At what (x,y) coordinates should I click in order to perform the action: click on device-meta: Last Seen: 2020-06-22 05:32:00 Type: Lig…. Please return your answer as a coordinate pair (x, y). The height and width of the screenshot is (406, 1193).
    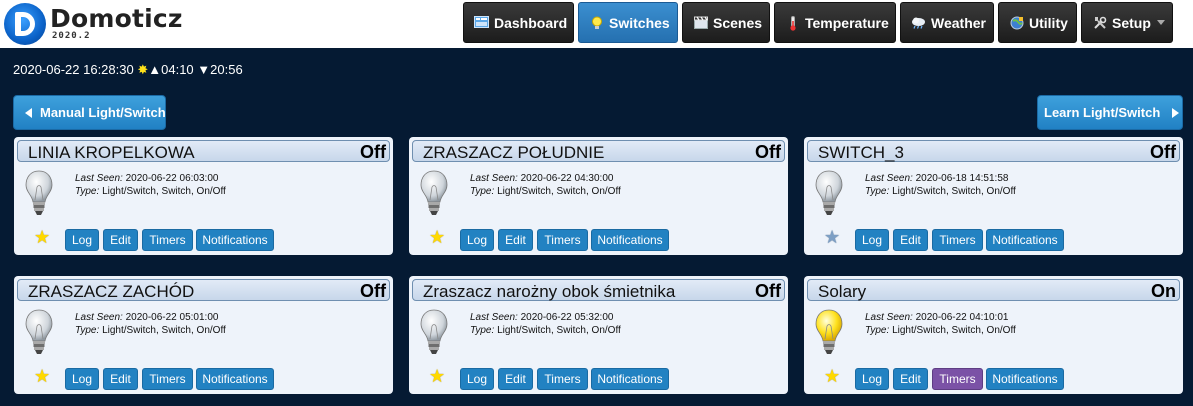
    Looking at the image, I should click on (545, 324).